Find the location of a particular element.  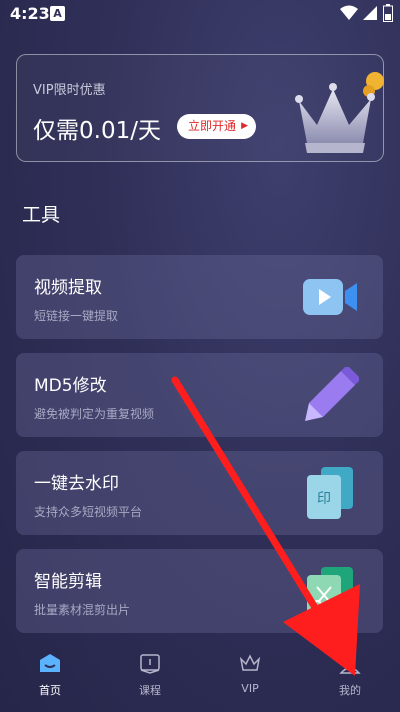

tool-title: MD5修改 is located at coordinates (70, 386).